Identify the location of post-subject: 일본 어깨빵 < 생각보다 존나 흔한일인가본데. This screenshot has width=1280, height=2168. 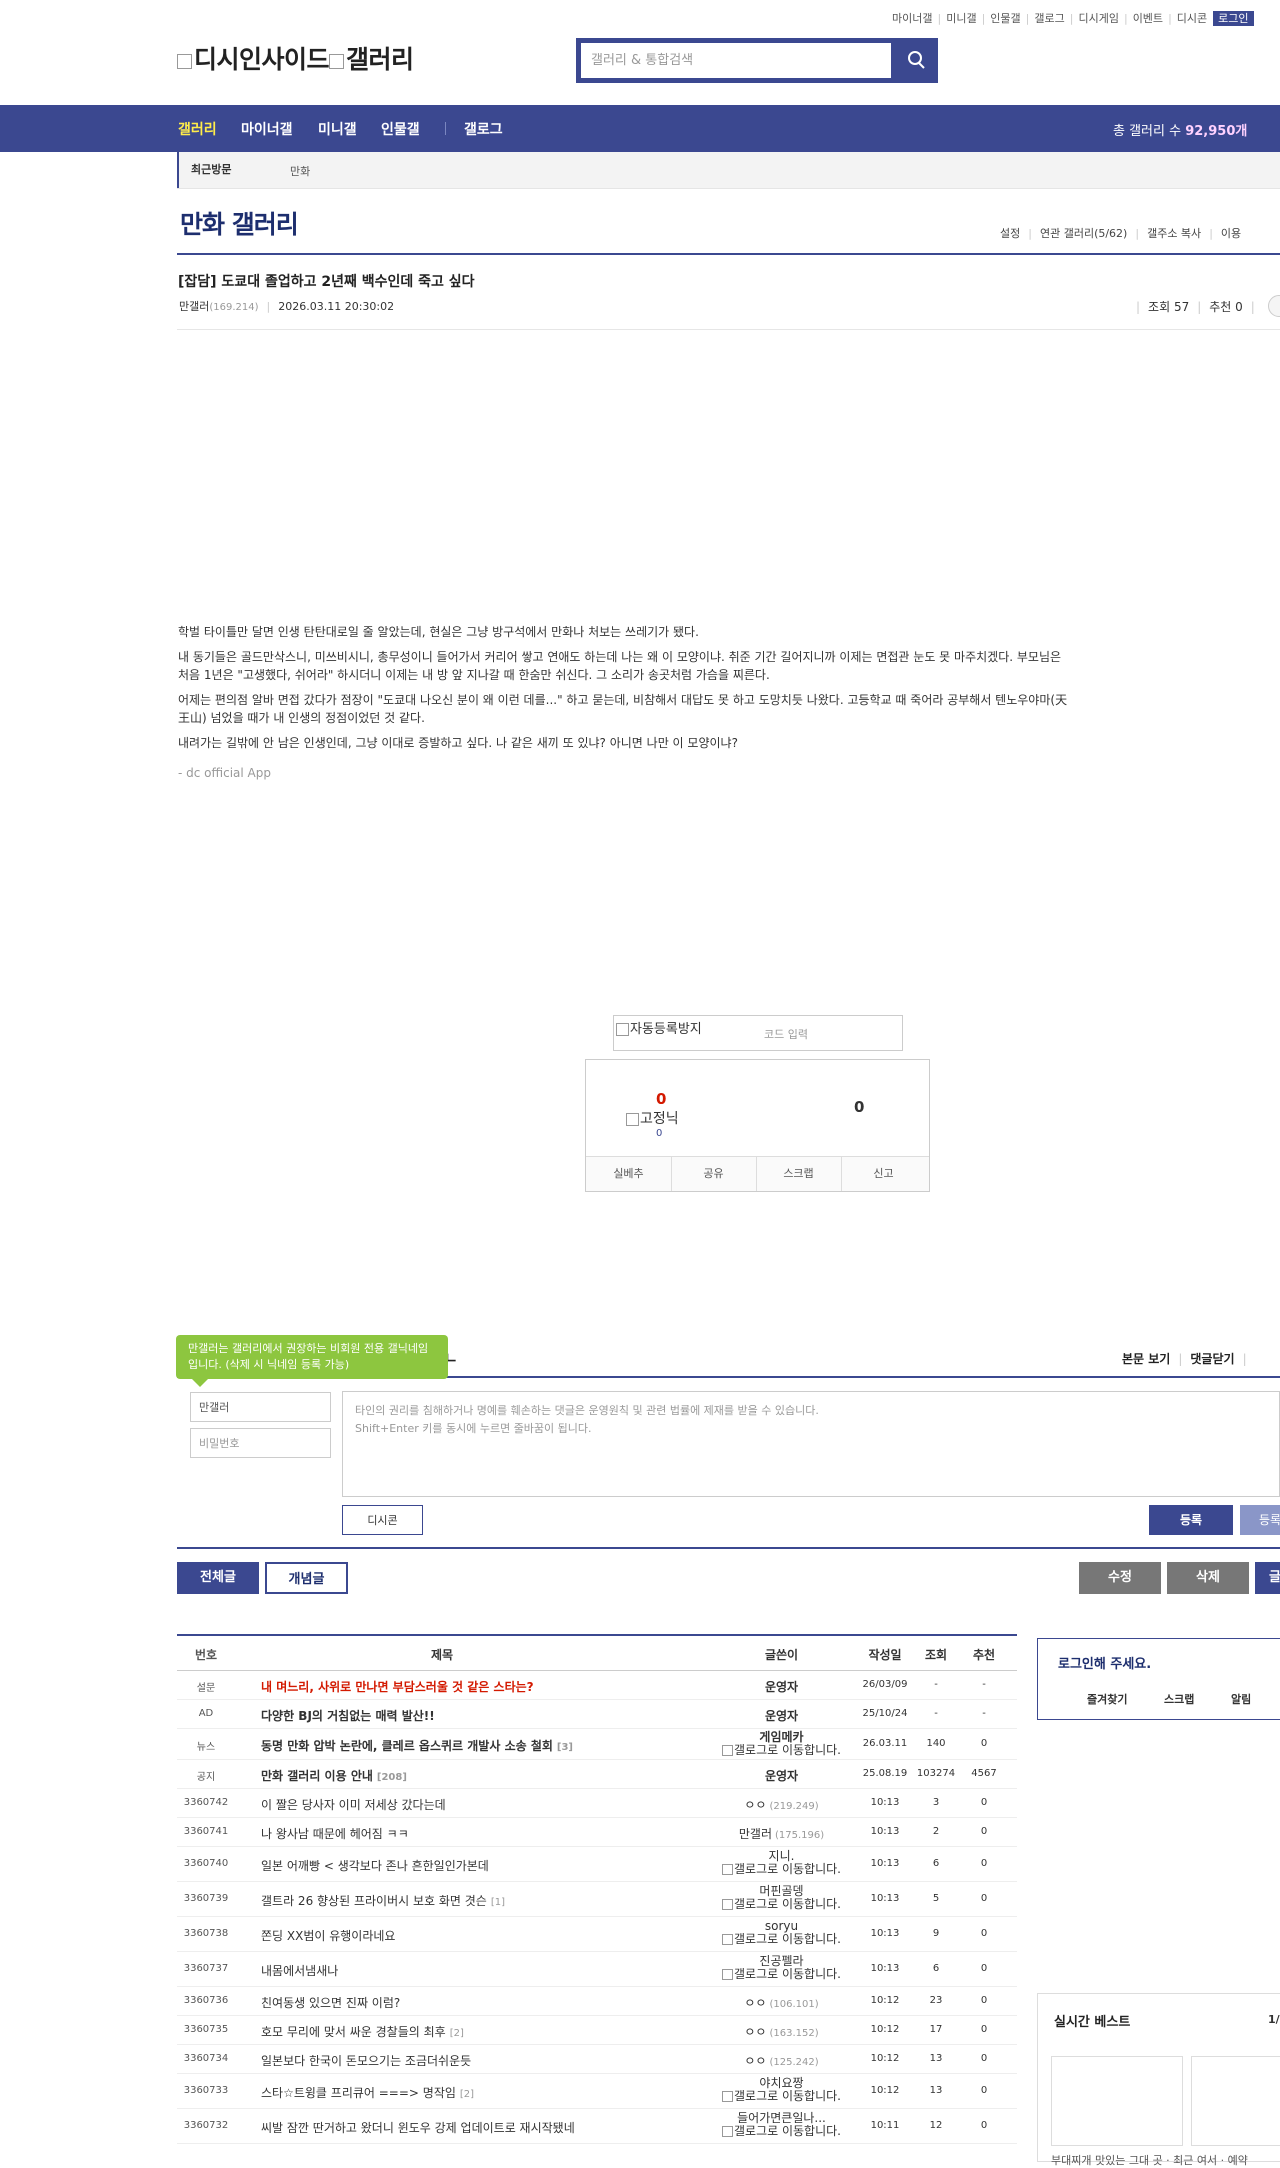
(375, 1865).